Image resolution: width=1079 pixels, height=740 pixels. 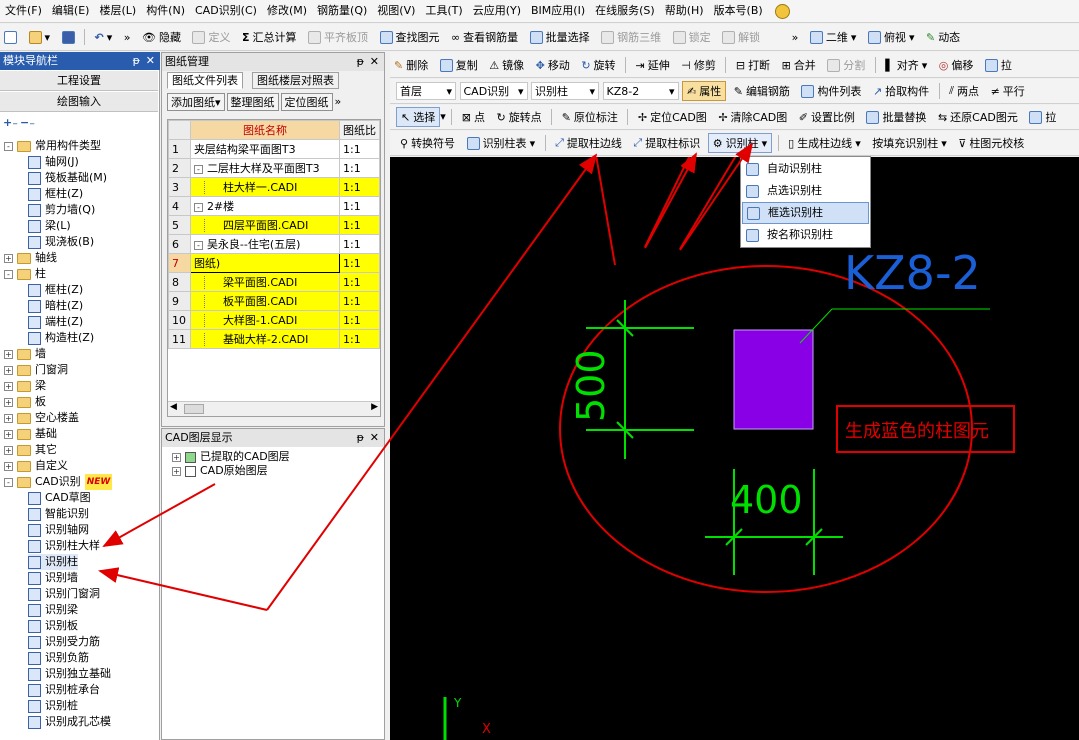 What do you see at coordinates (426, 91) in the screenshot?
I see `floor-select: 首层 ▾` at bounding box center [426, 91].